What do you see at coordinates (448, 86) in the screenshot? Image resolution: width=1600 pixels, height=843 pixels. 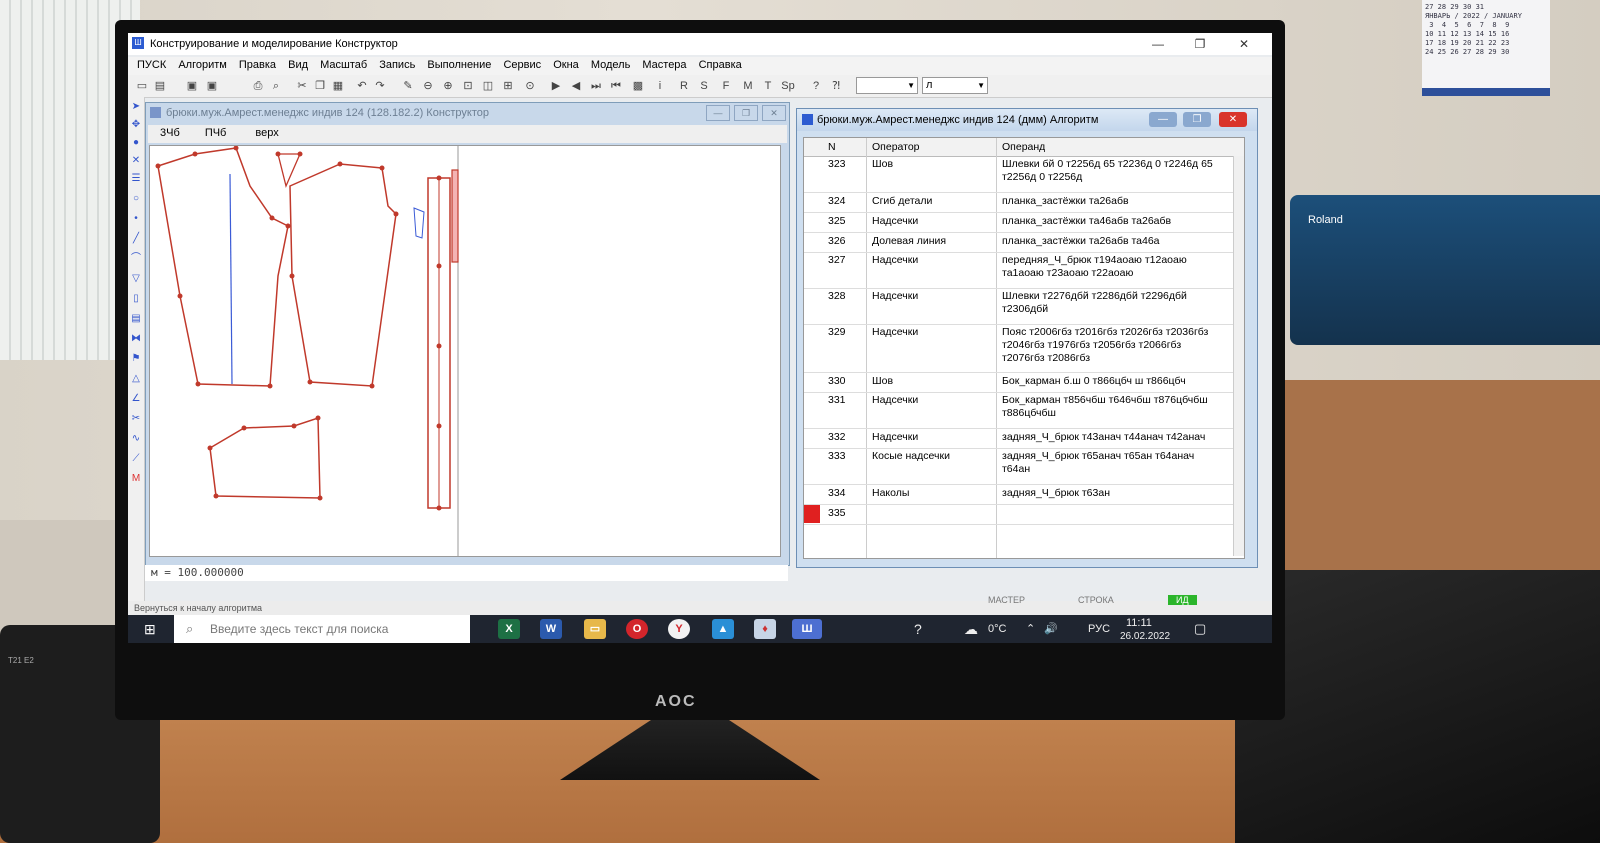 I see `zoom-in-icon: ⊕` at bounding box center [448, 86].